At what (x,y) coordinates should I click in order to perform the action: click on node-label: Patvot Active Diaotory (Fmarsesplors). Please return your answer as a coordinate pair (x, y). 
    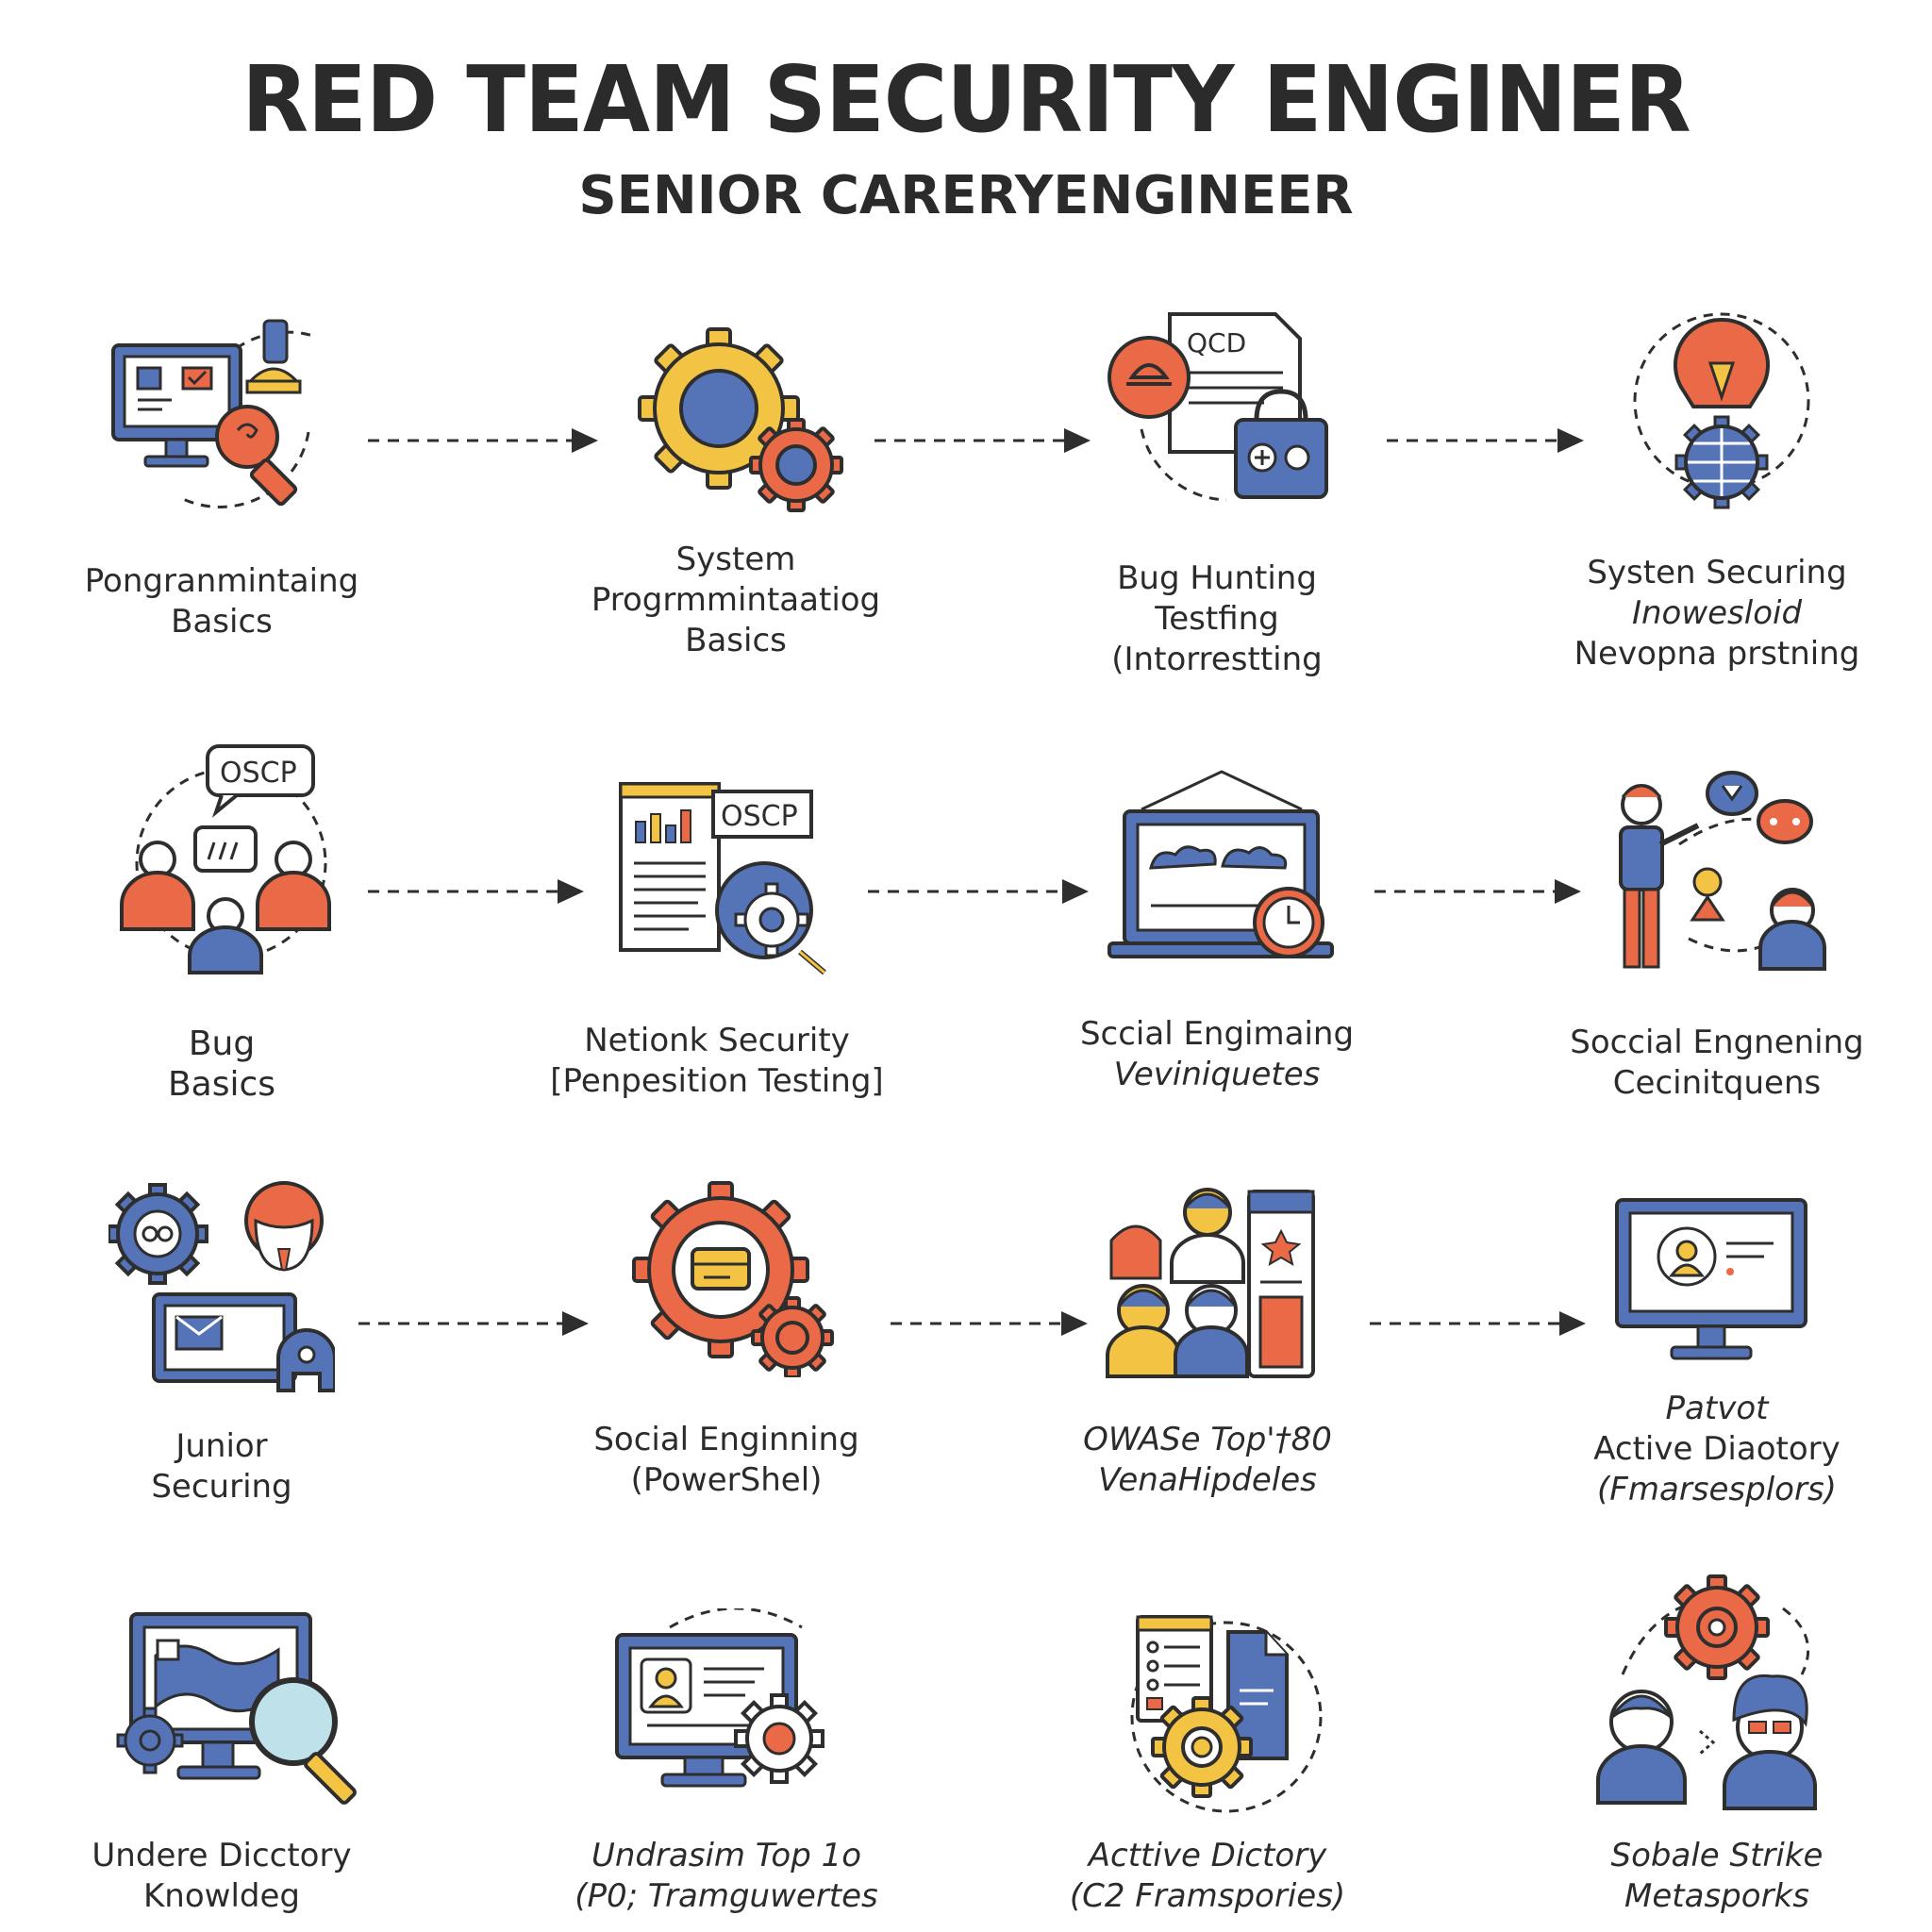
    Looking at the image, I should click on (1716, 1449).